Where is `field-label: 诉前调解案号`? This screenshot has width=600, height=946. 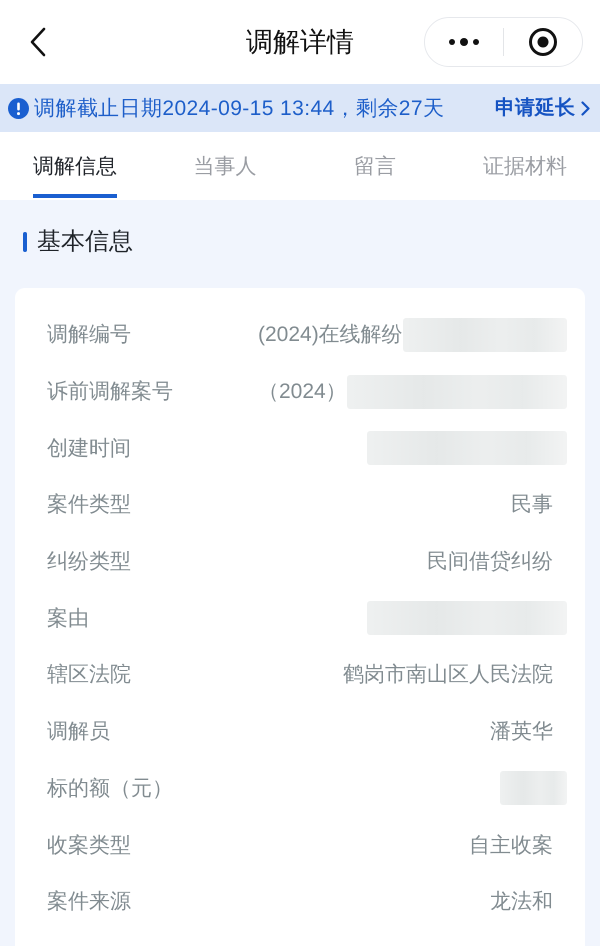
field-label: 诉前调解案号 is located at coordinates (110, 391).